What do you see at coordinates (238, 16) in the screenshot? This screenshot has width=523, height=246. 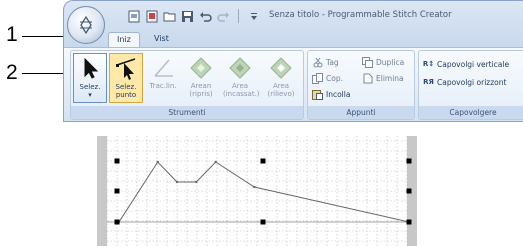 I see `toolbar-separator` at bounding box center [238, 16].